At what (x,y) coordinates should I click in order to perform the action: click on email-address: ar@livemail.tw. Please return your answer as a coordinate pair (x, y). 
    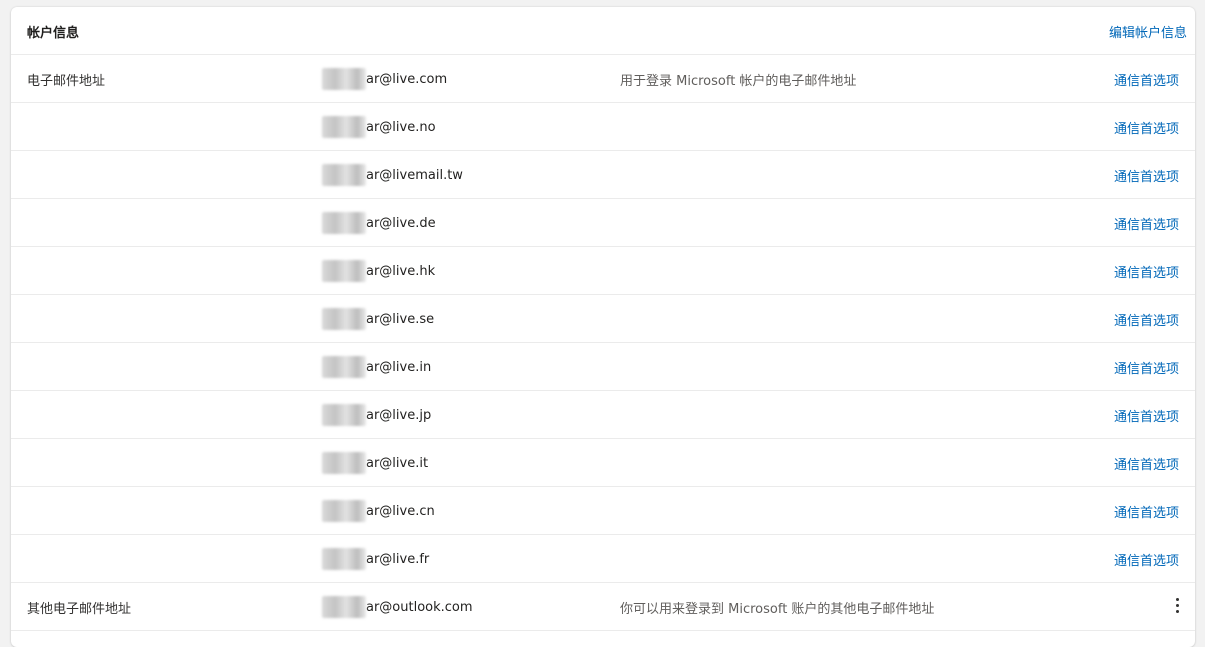
    Looking at the image, I should click on (414, 175).